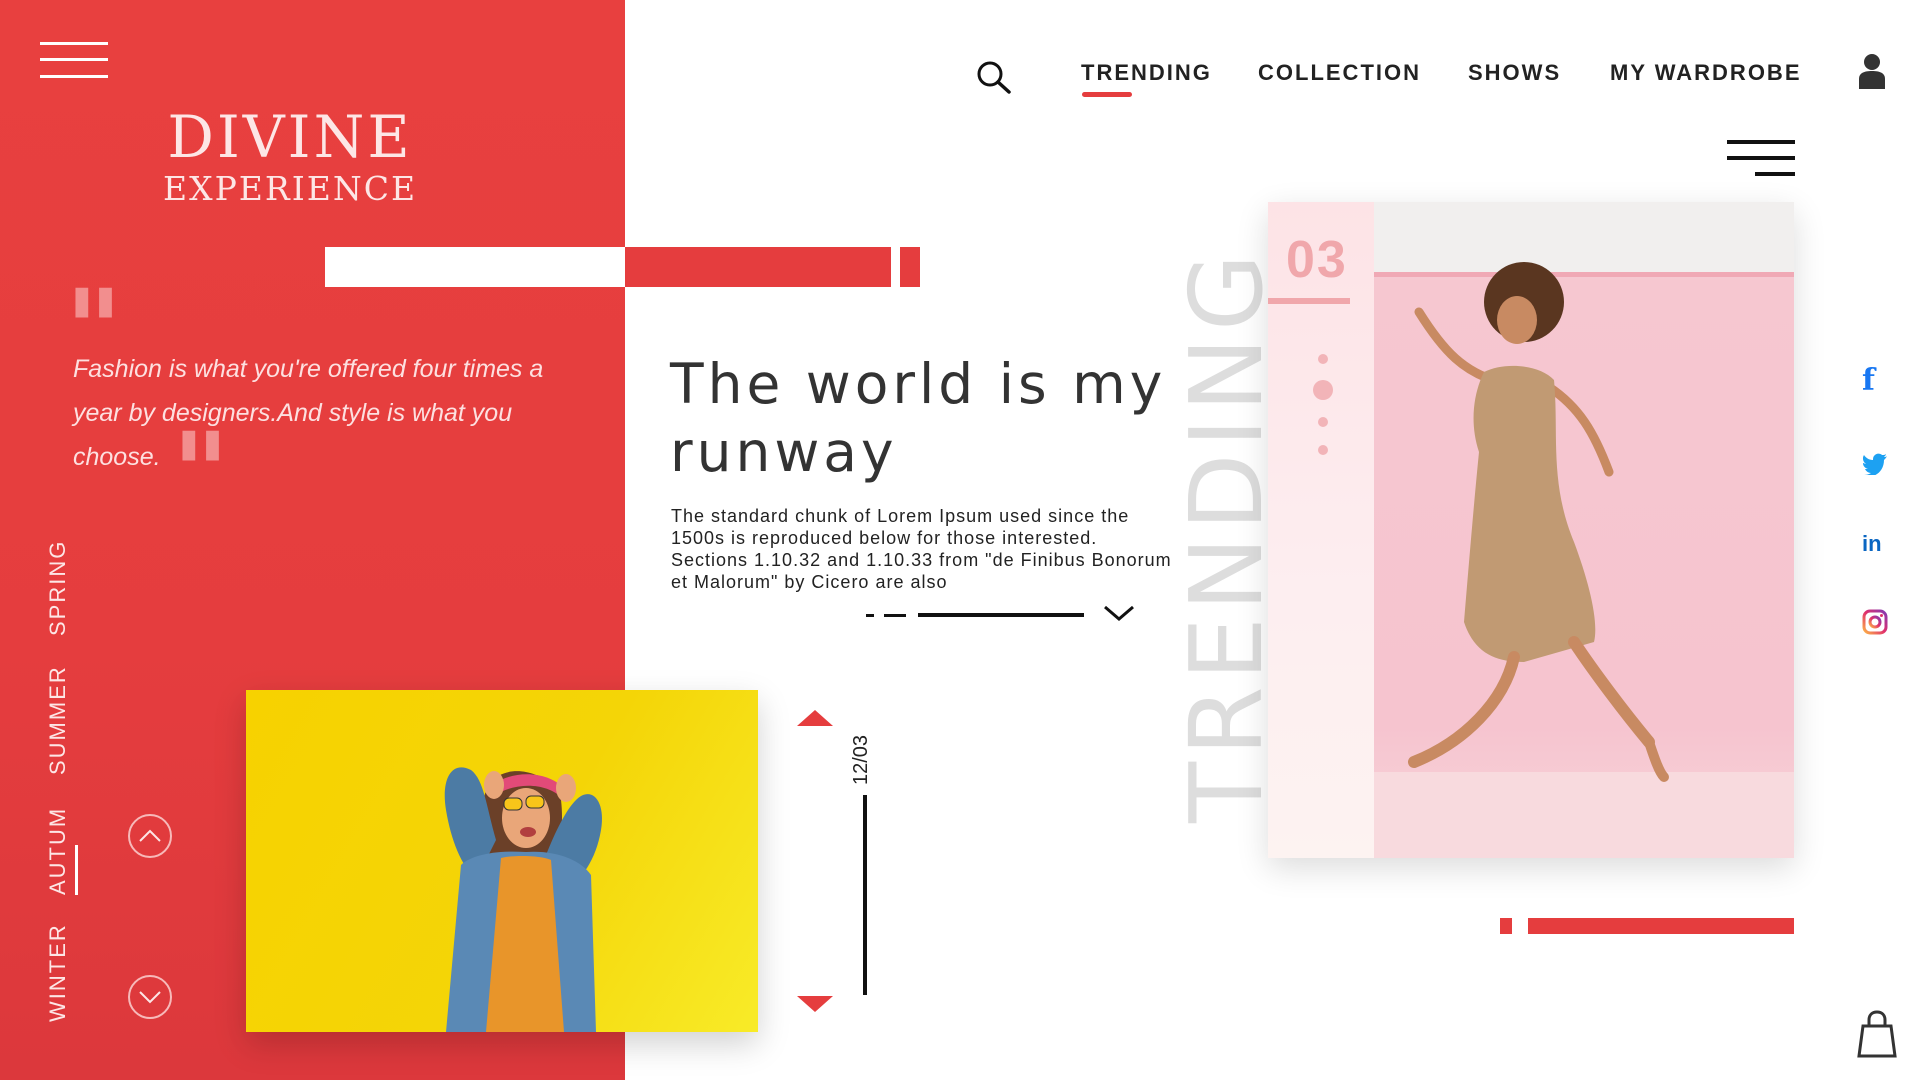 Image resolution: width=1920 pixels, height=1080 pixels. I want to click on linkedin-icon: in, so click(1872, 544).